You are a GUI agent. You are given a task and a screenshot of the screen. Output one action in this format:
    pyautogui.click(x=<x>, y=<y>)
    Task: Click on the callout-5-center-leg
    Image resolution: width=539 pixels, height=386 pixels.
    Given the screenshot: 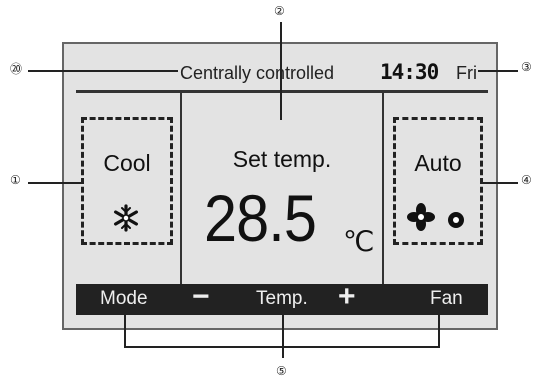 What is the action you would take?
    pyautogui.click(x=283, y=335)
    